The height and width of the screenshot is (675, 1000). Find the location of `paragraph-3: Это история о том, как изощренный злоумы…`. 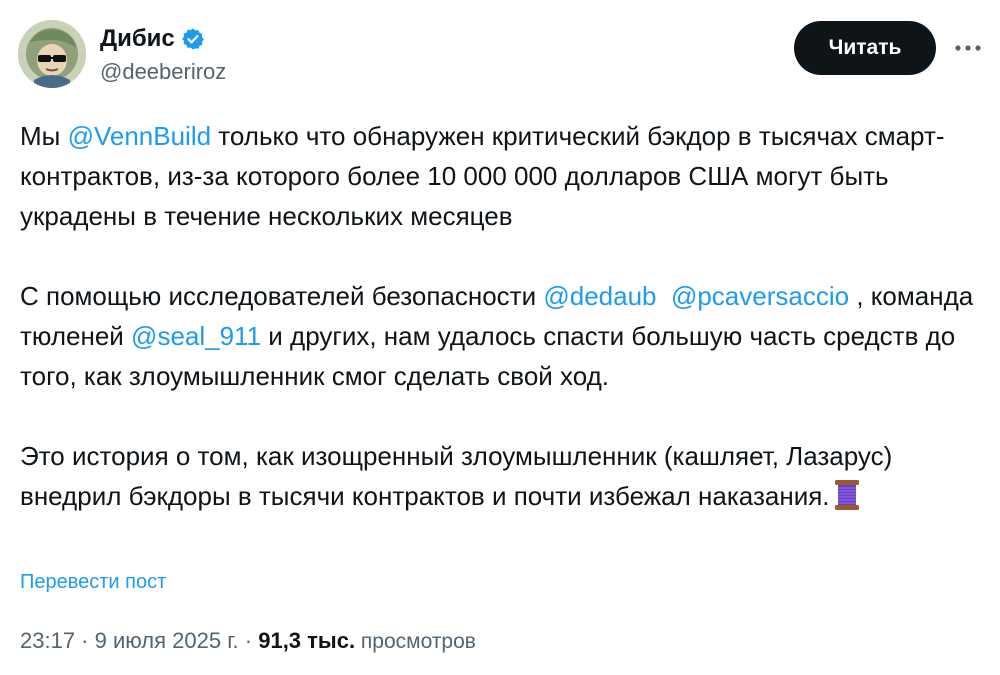

paragraph-3: Это история о том, как изощренный злоумы… is located at coordinates (500, 479).